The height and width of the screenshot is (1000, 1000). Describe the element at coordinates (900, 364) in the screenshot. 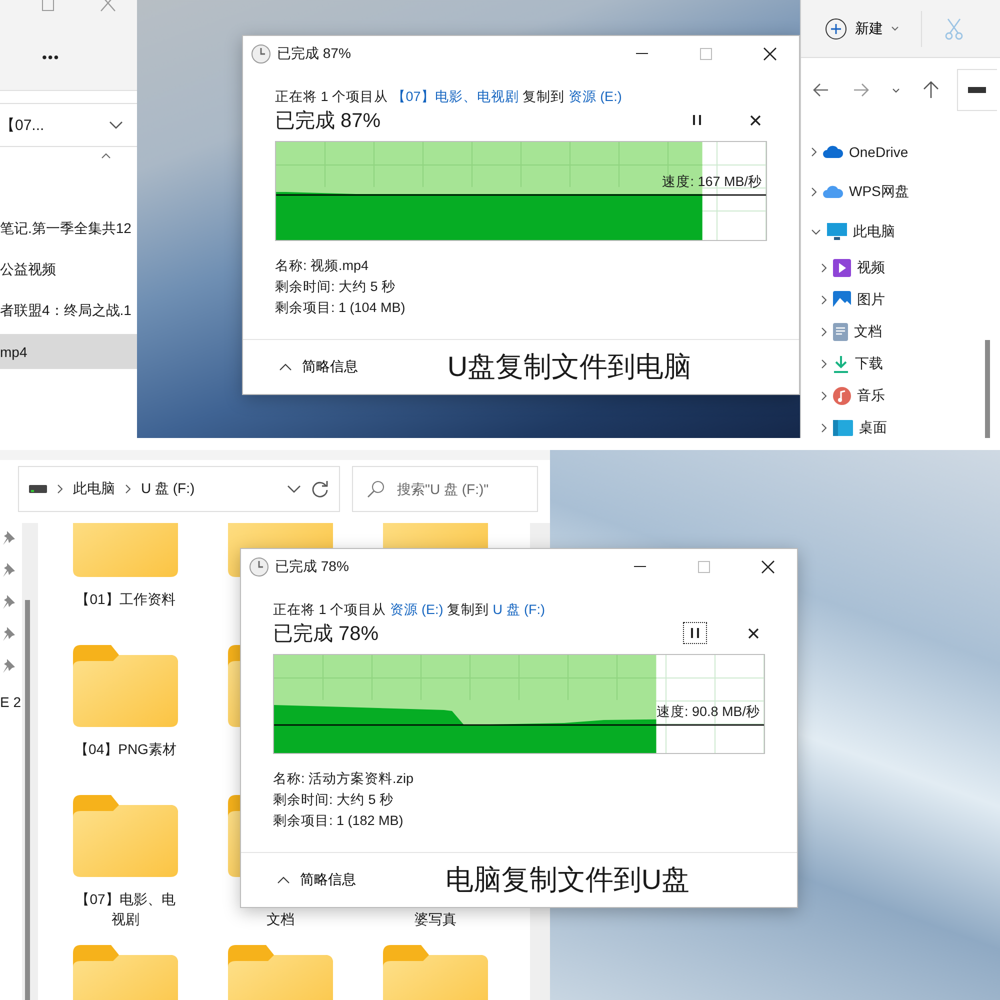

I see `tree-item: 下载` at that location.